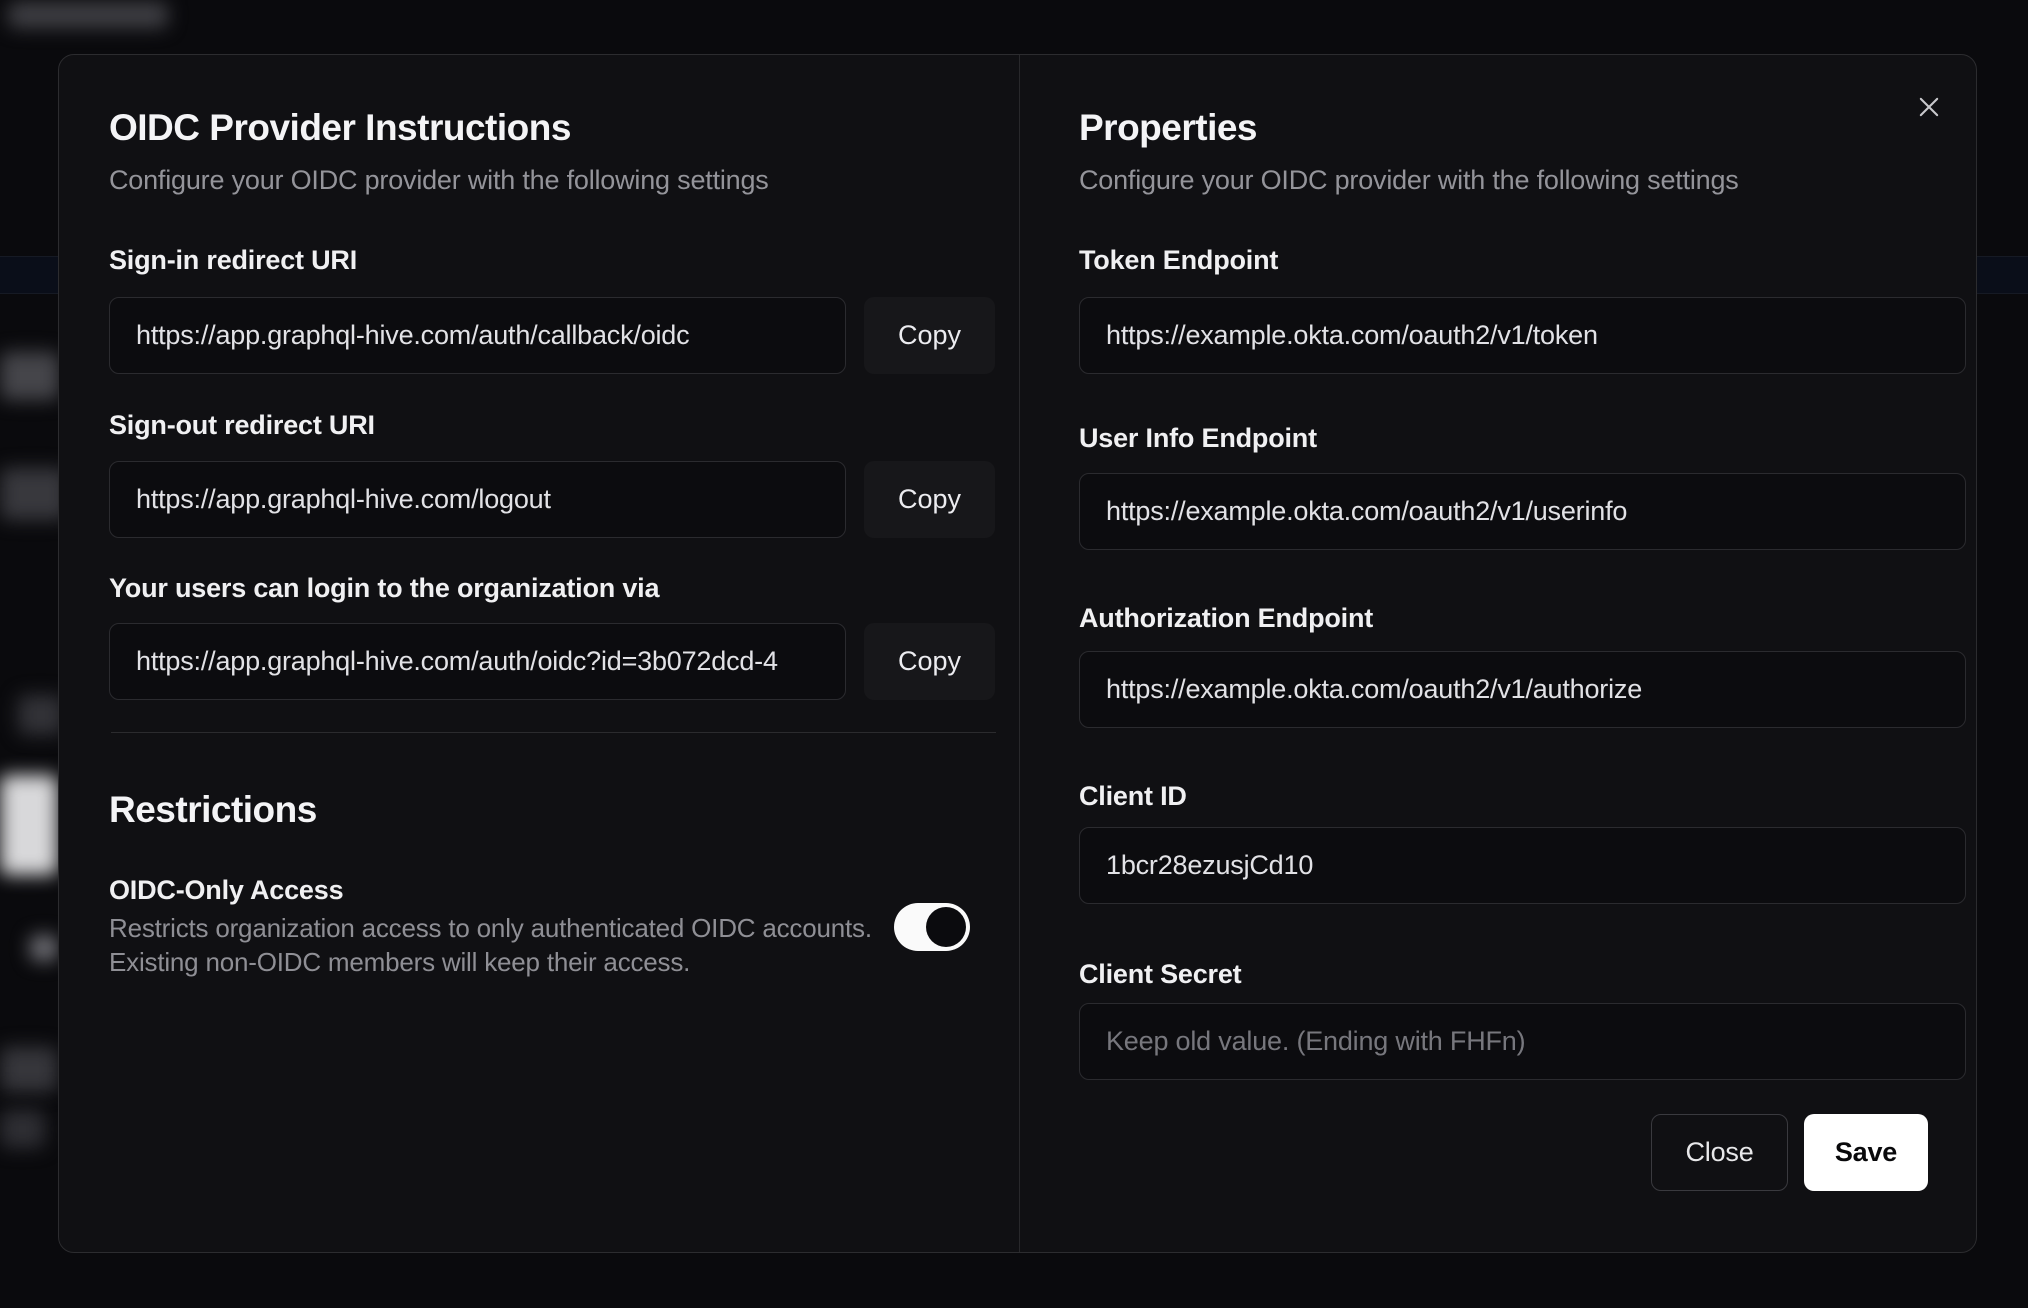 This screenshot has width=2028, height=1308. I want to click on token-endpoint-input, so click(1522, 335).